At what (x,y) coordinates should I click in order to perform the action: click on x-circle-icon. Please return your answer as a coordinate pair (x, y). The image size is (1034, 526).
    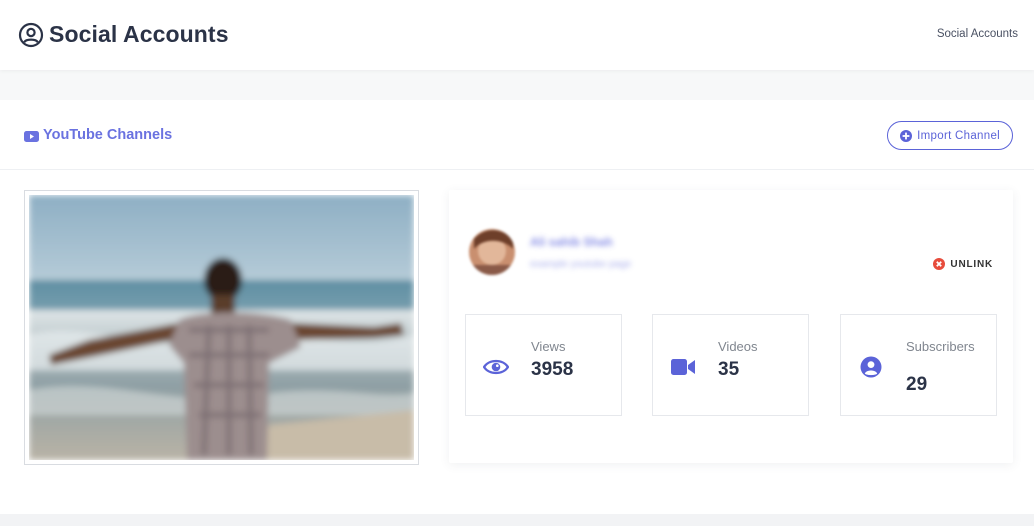
    Looking at the image, I should click on (939, 264).